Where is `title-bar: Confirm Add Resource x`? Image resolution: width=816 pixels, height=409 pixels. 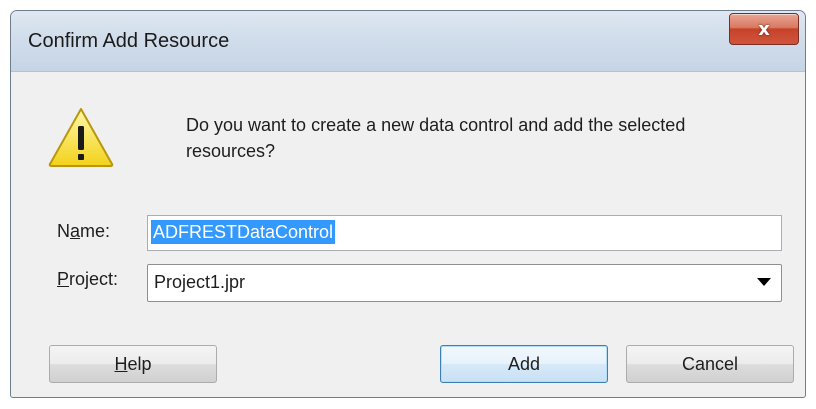
title-bar: Confirm Add Resource x is located at coordinates (408, 41).